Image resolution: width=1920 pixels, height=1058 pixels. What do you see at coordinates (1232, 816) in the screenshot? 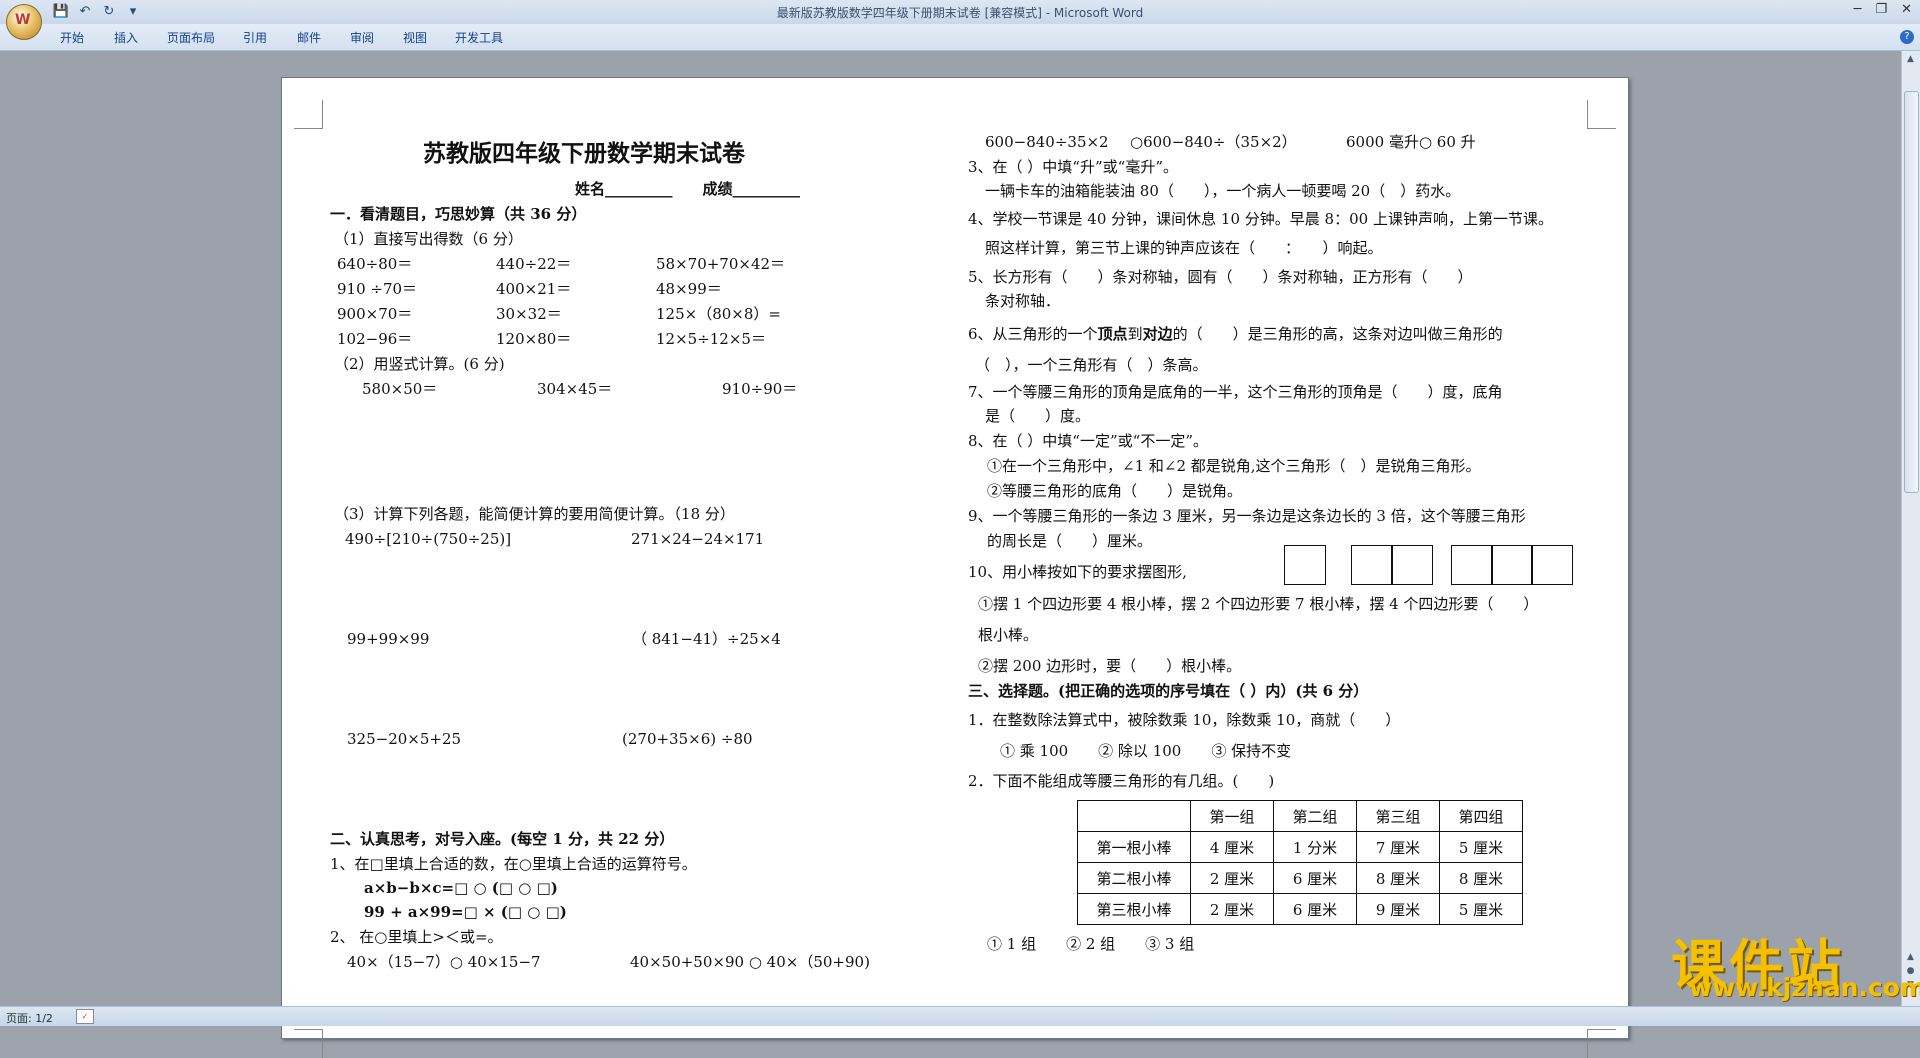
I see `table-cell: 第一组` at bounding box center [1232, 816].